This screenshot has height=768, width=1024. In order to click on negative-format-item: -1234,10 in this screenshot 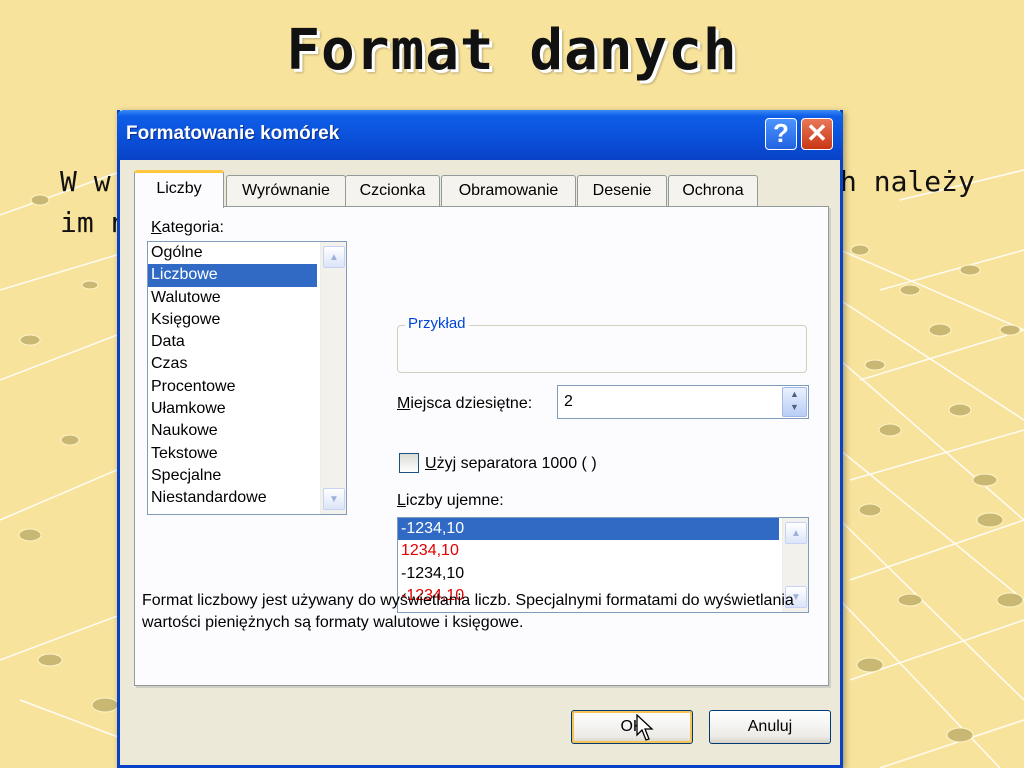, I will do `click(603, 574)`.